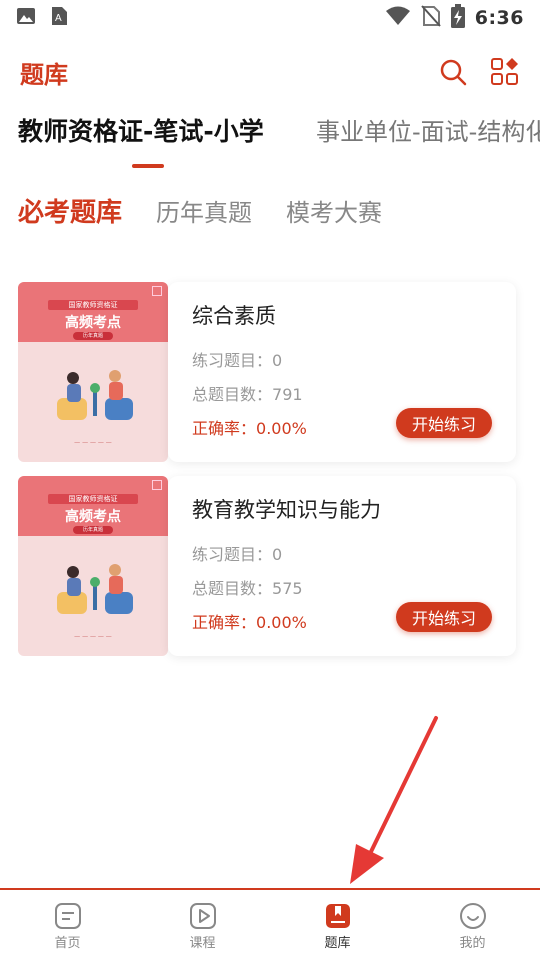  Describe the element at coordinates (472, 943) in the screenshot. I see `nav-label: 我的` at that location.